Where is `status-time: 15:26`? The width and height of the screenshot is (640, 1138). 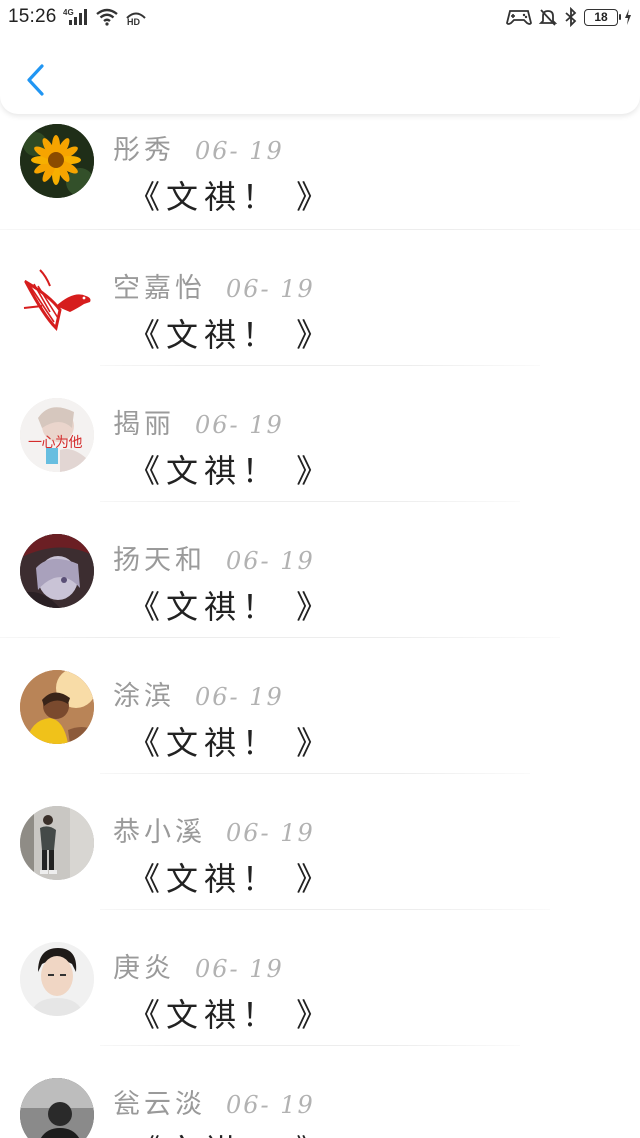
status-time: 15:26 is located at coordinates (32, 16).